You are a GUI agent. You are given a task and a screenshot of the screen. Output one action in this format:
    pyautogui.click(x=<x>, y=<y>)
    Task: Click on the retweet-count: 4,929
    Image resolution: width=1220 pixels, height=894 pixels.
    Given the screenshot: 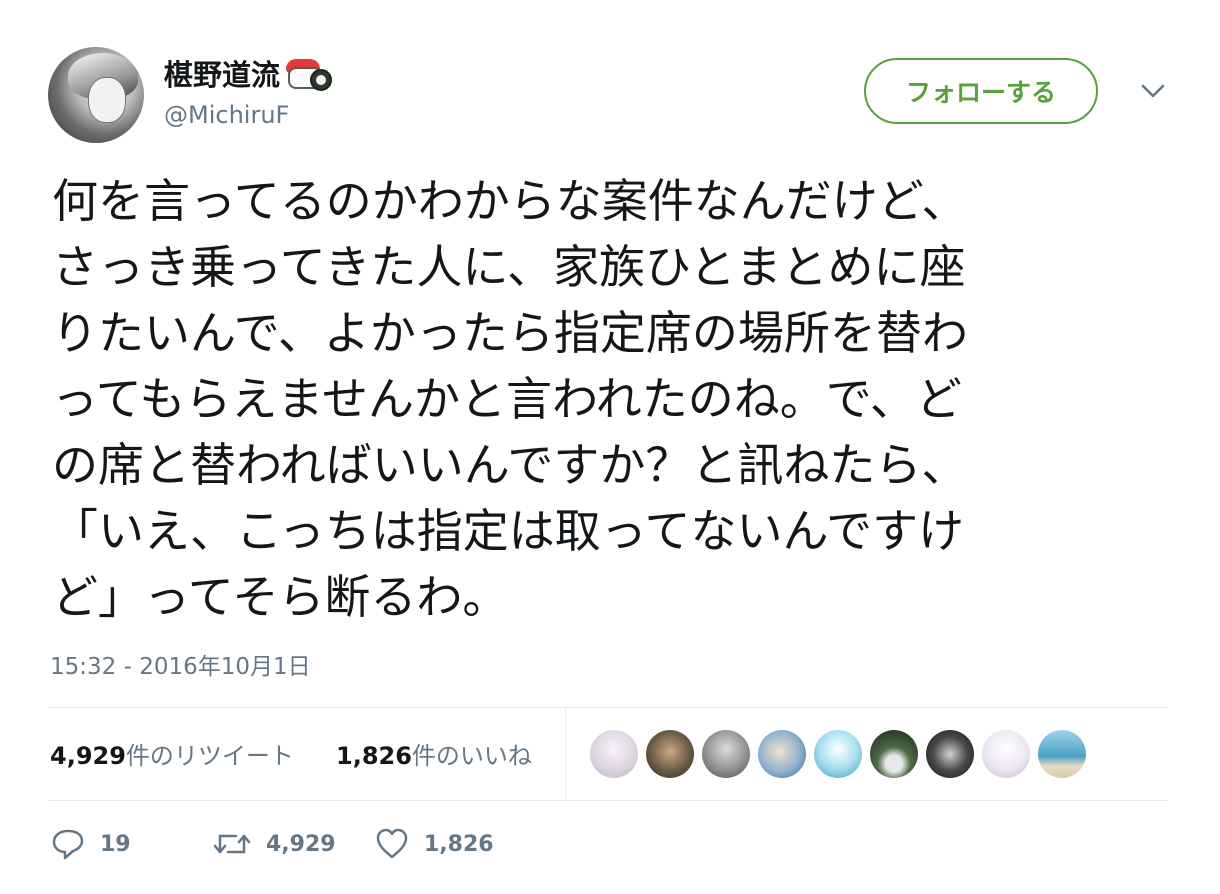 What is the action you would take?
    pyautogui.click(x=301, y=844)
    